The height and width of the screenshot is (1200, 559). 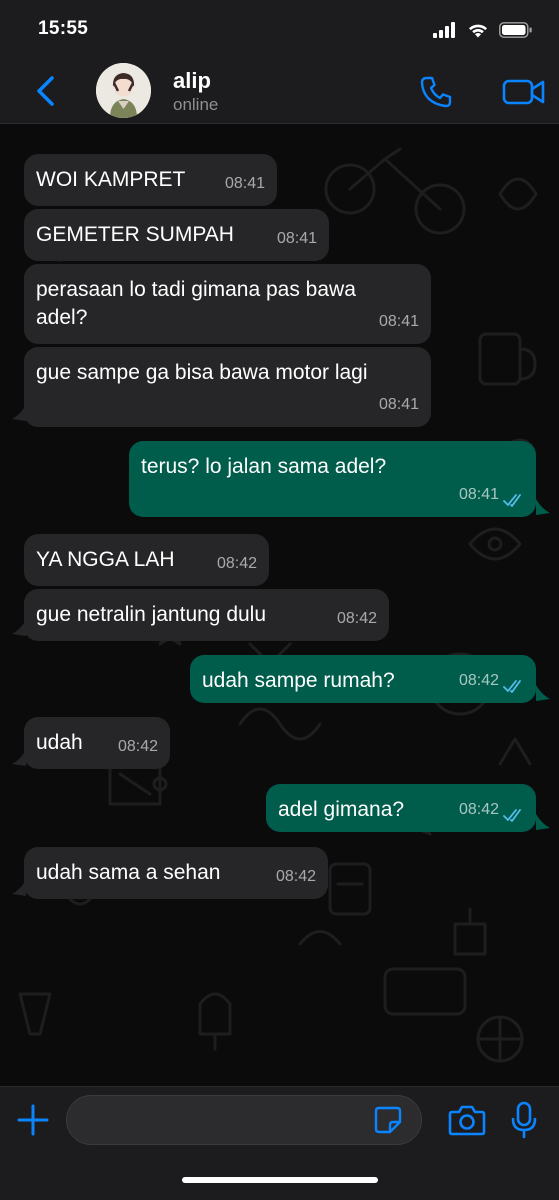 What do you see at coordinates (128, 872) in the screenshot?
I see `message-text: udah sama a sehan` at bounding box center [128, 872].